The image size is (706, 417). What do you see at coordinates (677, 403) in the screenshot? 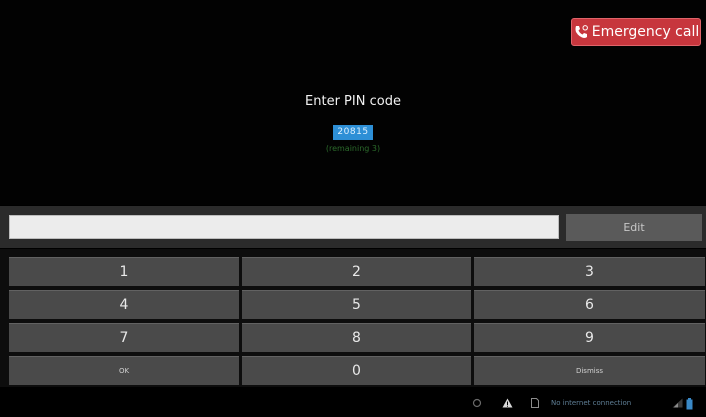
I see `signal-icon` at bounding box center [677, 403].